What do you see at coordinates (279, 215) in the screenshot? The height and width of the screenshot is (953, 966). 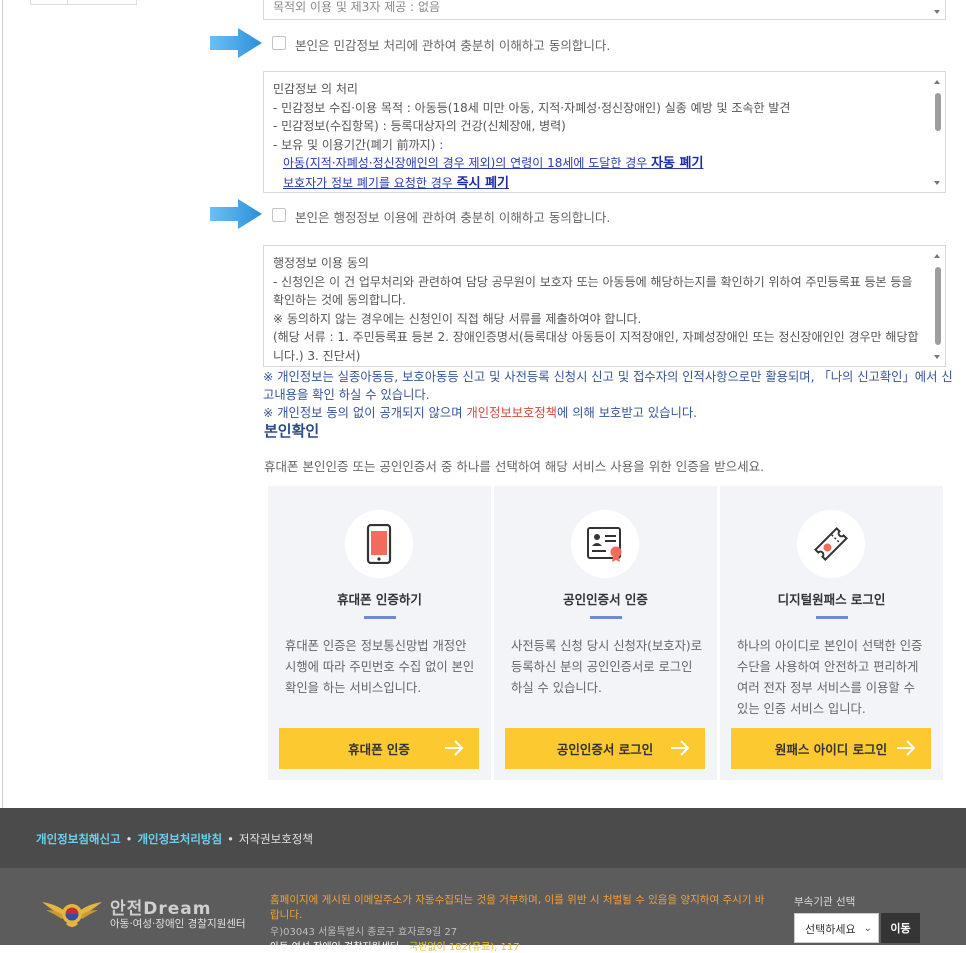 I see `admin-agree-checkbox` at bounding box center [279, 215].